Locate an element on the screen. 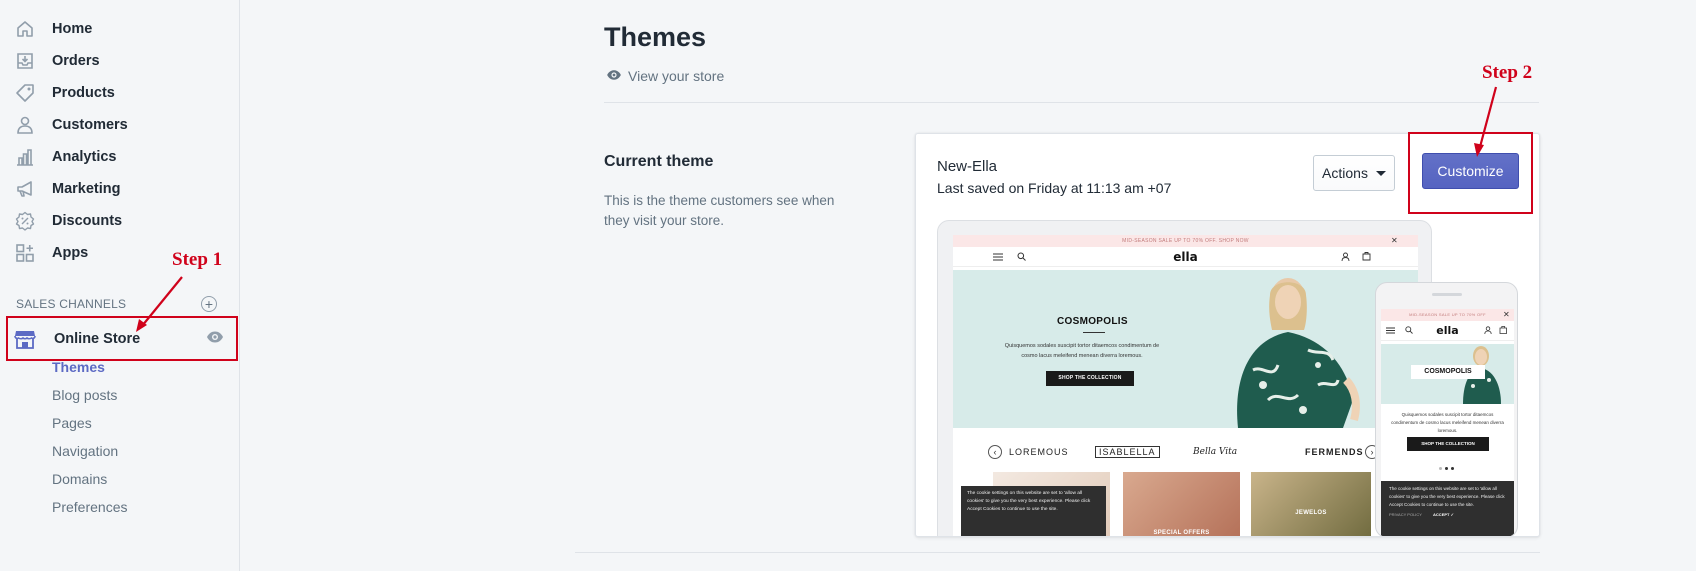  speaker-slot is located at coordinates (1447, 294).